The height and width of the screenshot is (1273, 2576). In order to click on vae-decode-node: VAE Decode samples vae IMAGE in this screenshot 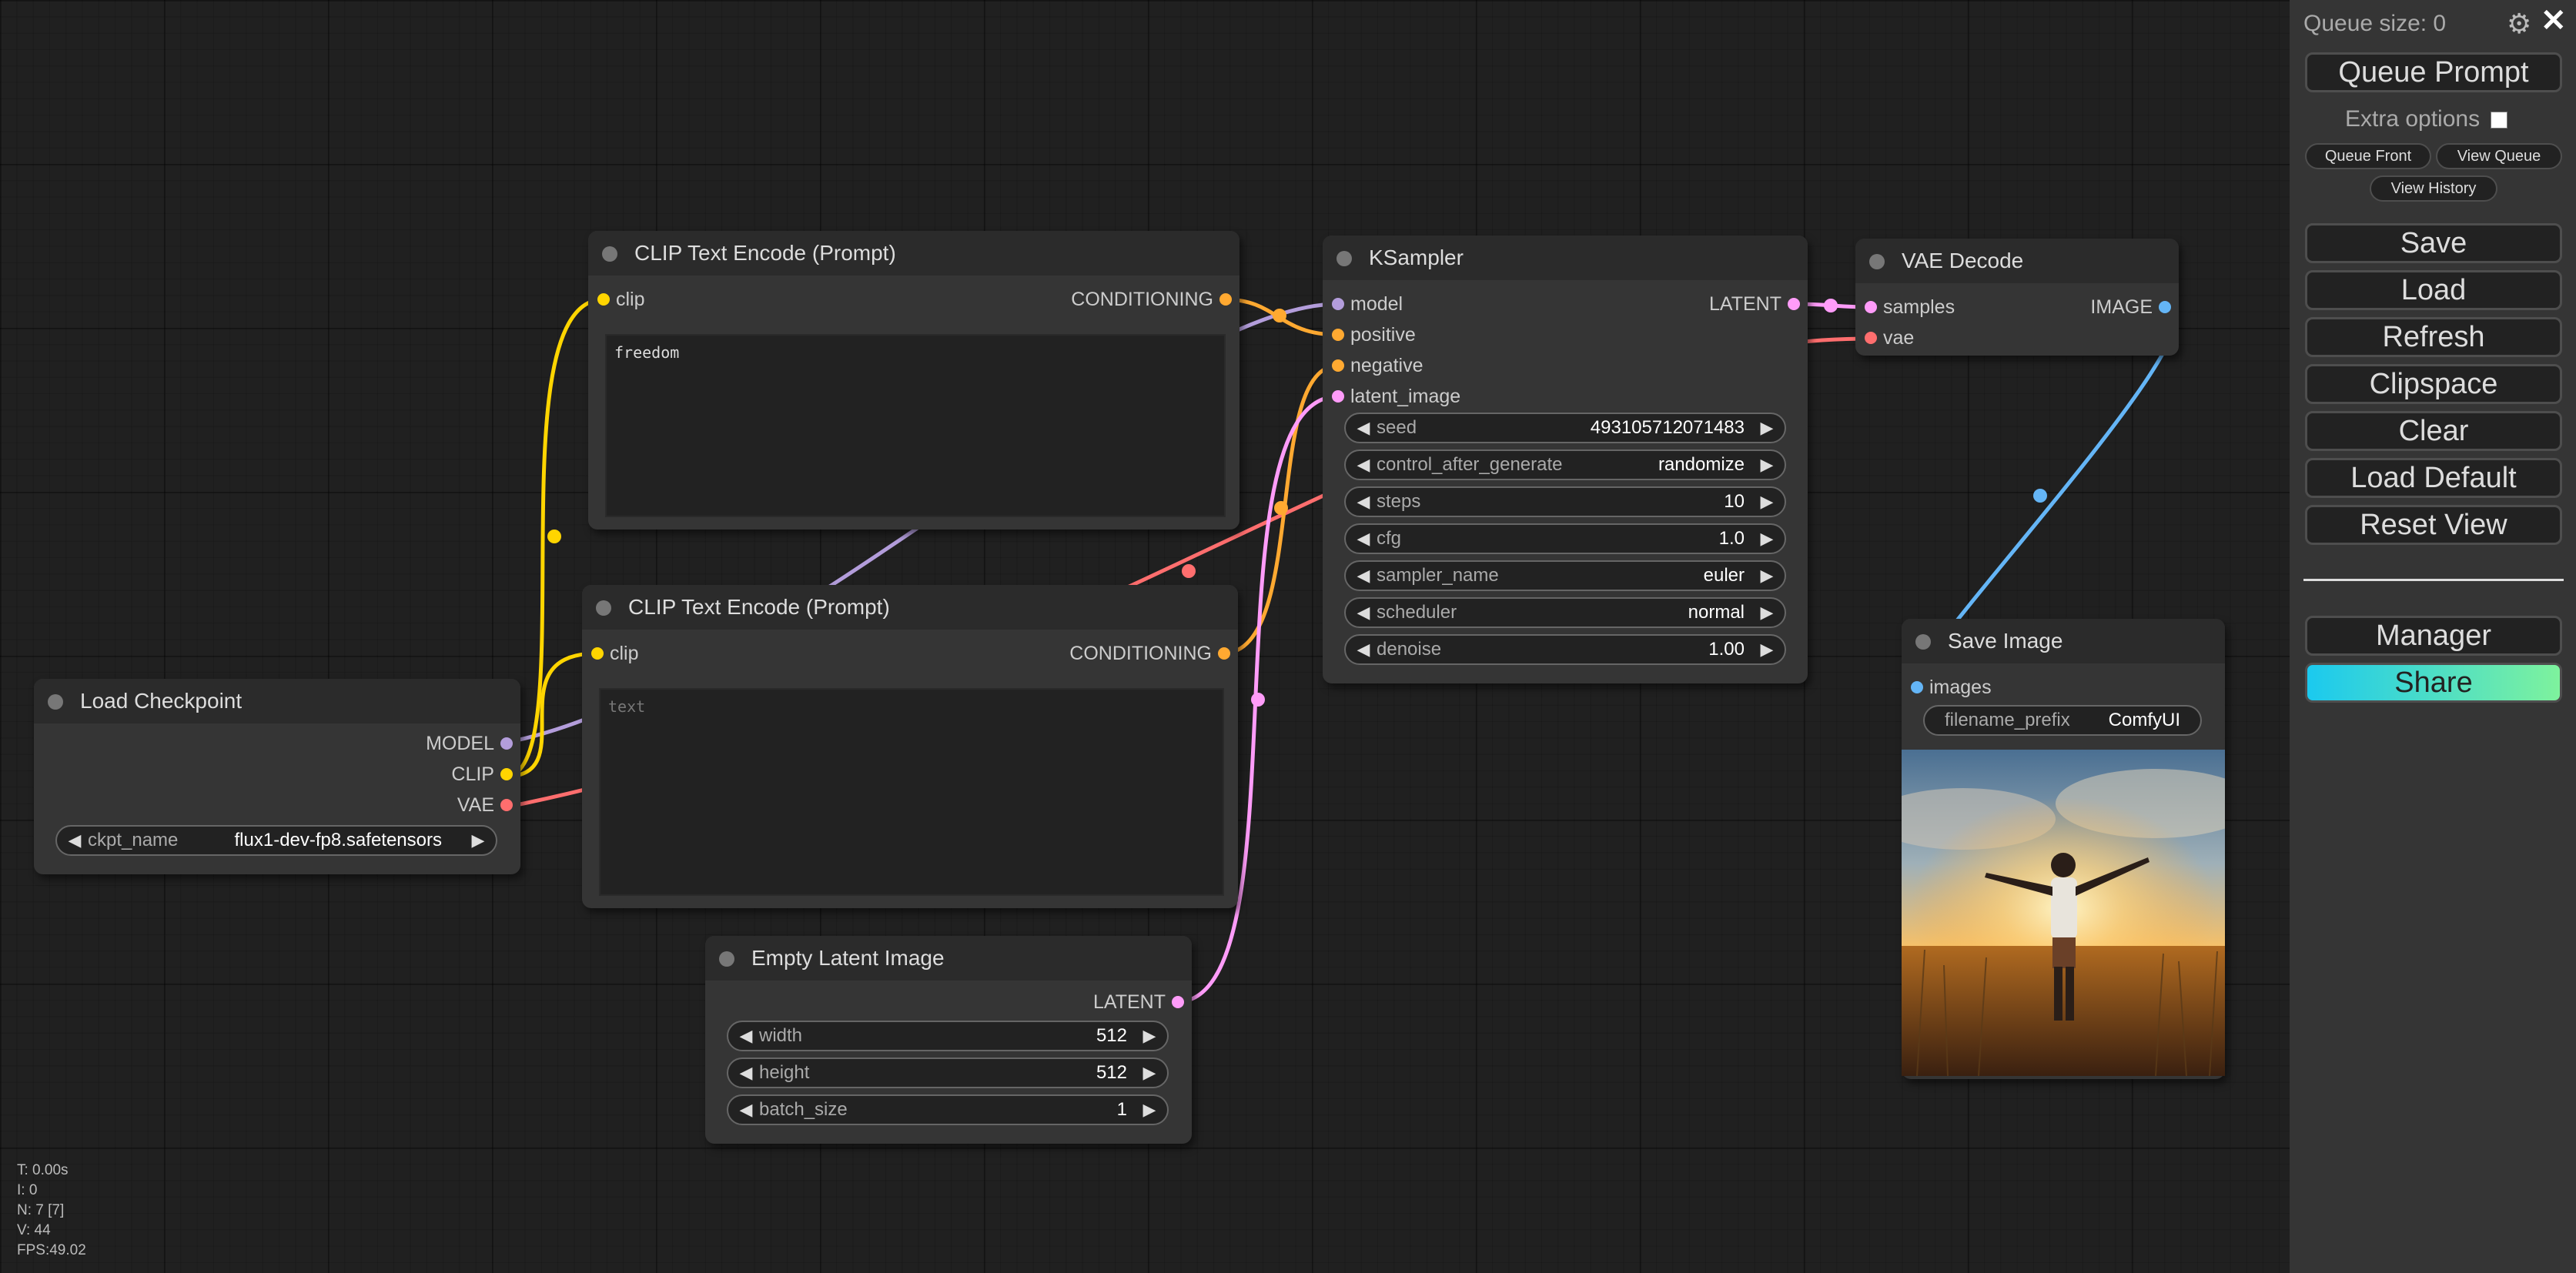, I will do `click(2017, 297)`.